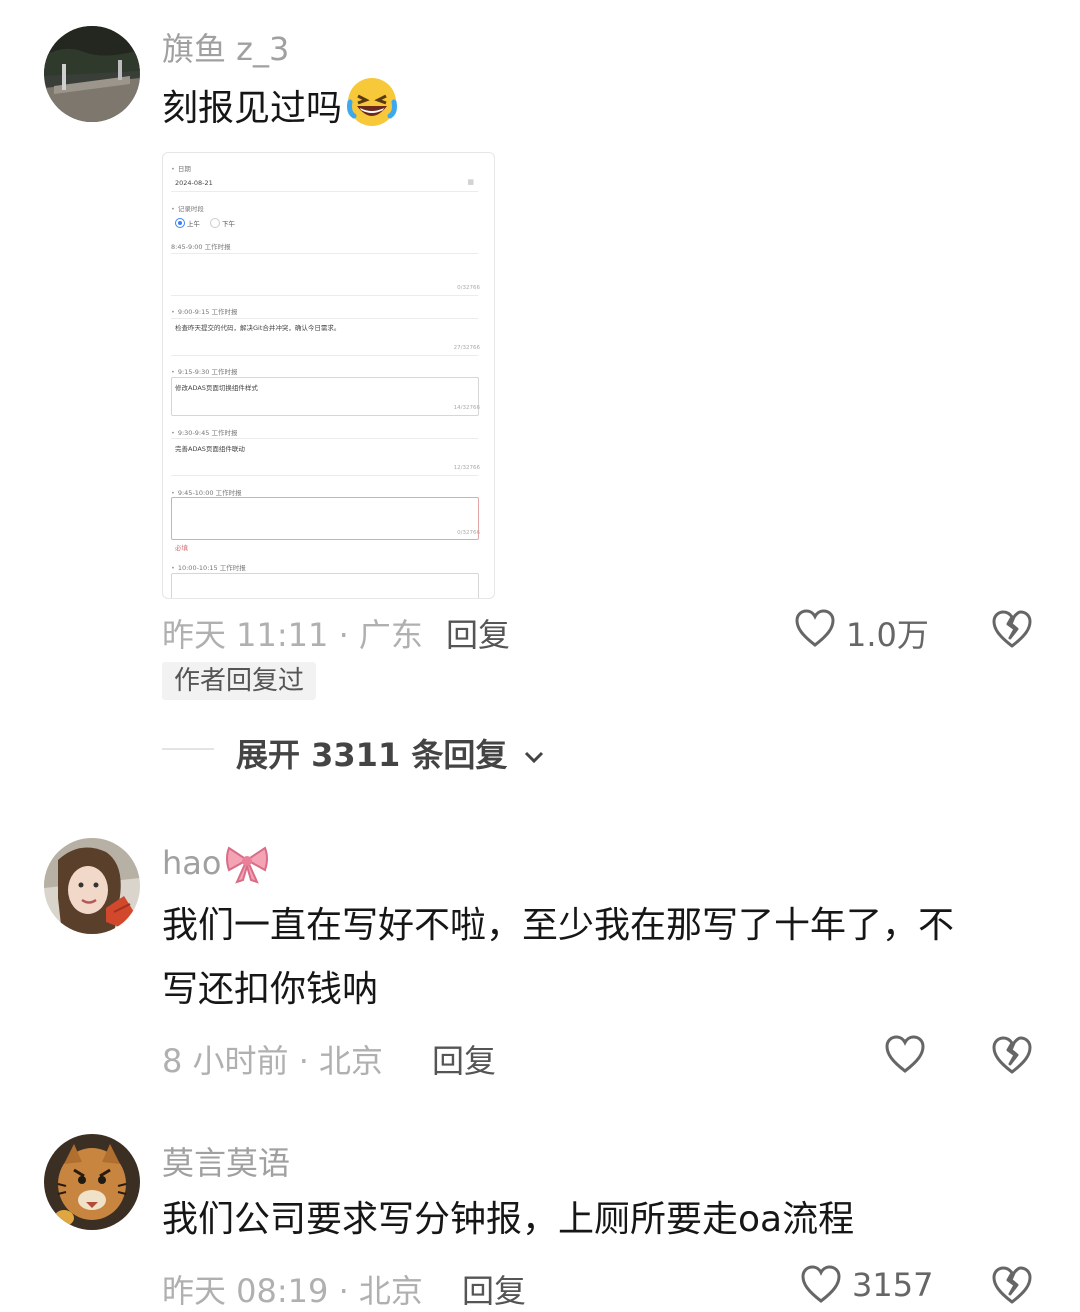 Image resolution: width=1080 pixels, height=1312 pixels. What do you see at coordinates (466, 348) in the screenshot?
I see `form-field-count: 27/32766` at bounding box center [466, 348].